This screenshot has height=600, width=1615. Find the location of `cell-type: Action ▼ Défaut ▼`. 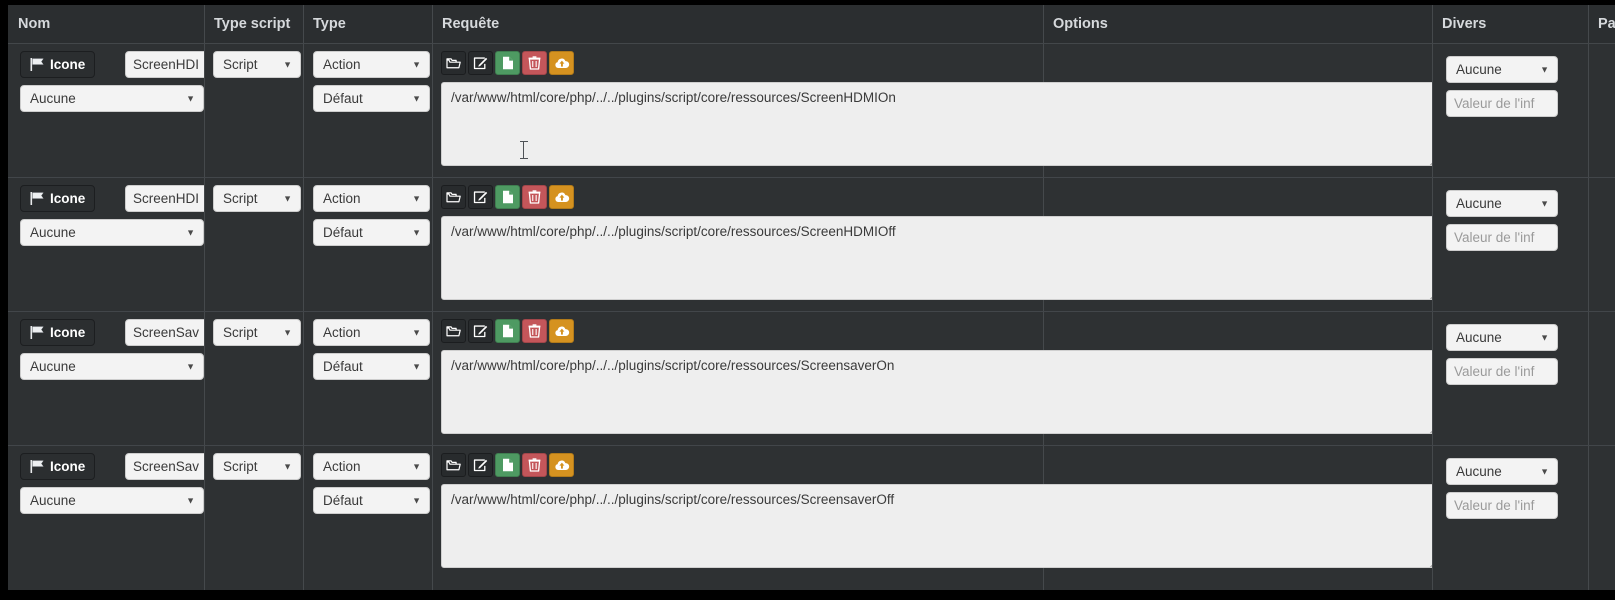

cell-type: Action ▼ Défaut ▼ is located at coordinates (367, 110).